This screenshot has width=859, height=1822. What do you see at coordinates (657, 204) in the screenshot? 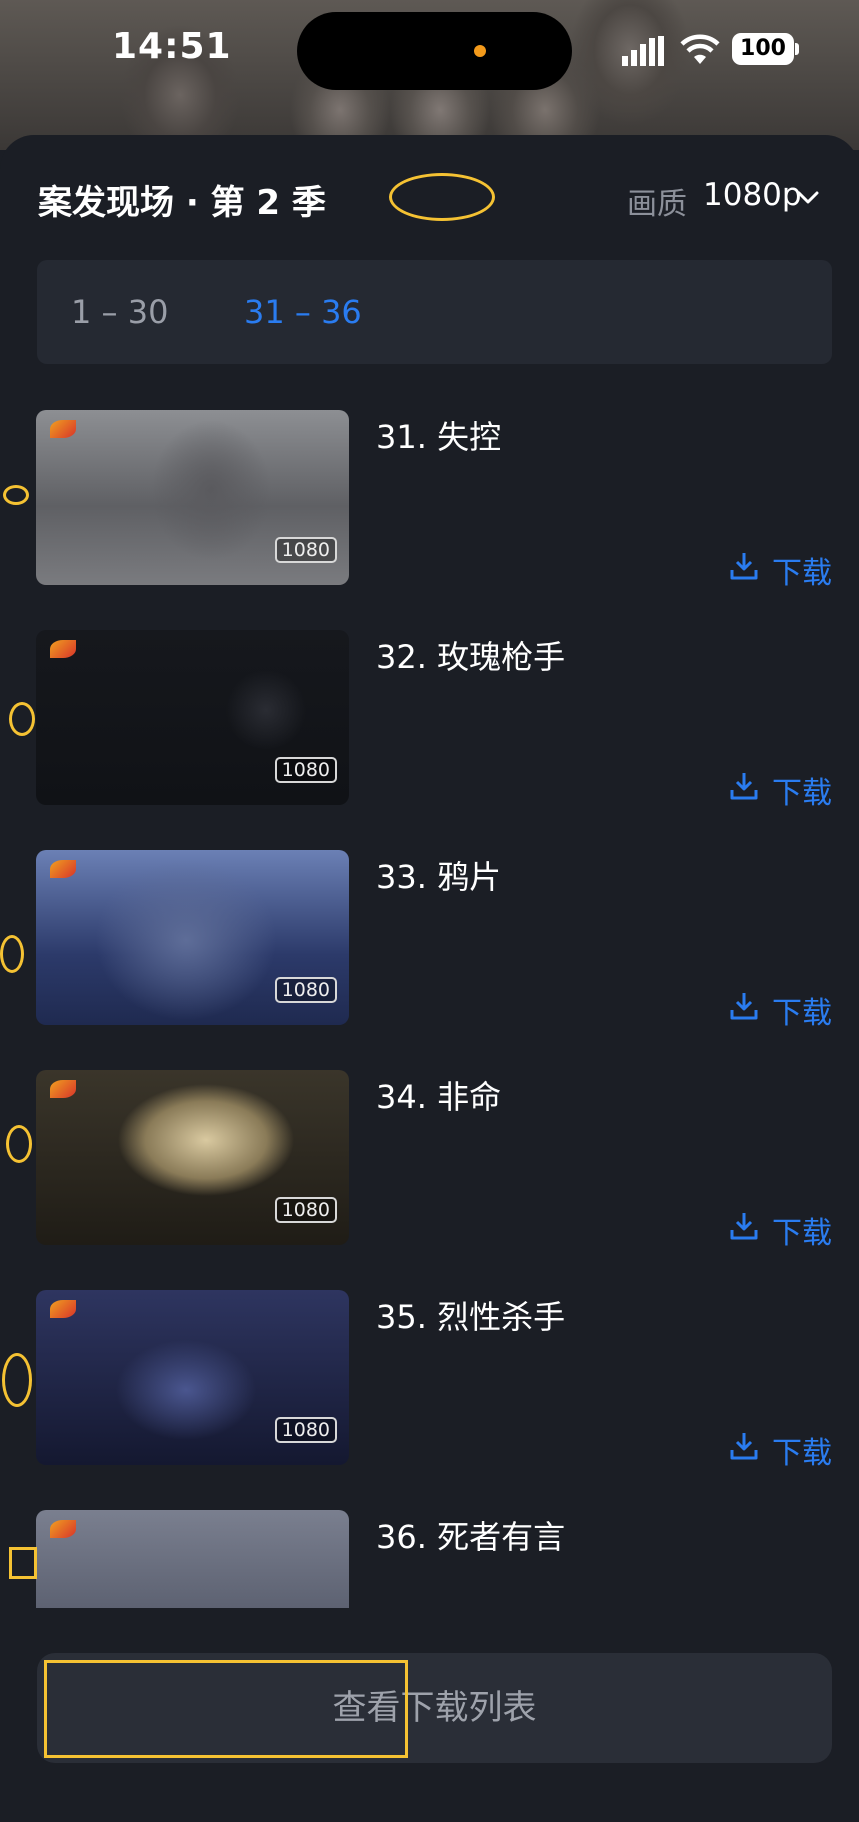
I see `quality-label: 画质` at bounding box center [657, 204].